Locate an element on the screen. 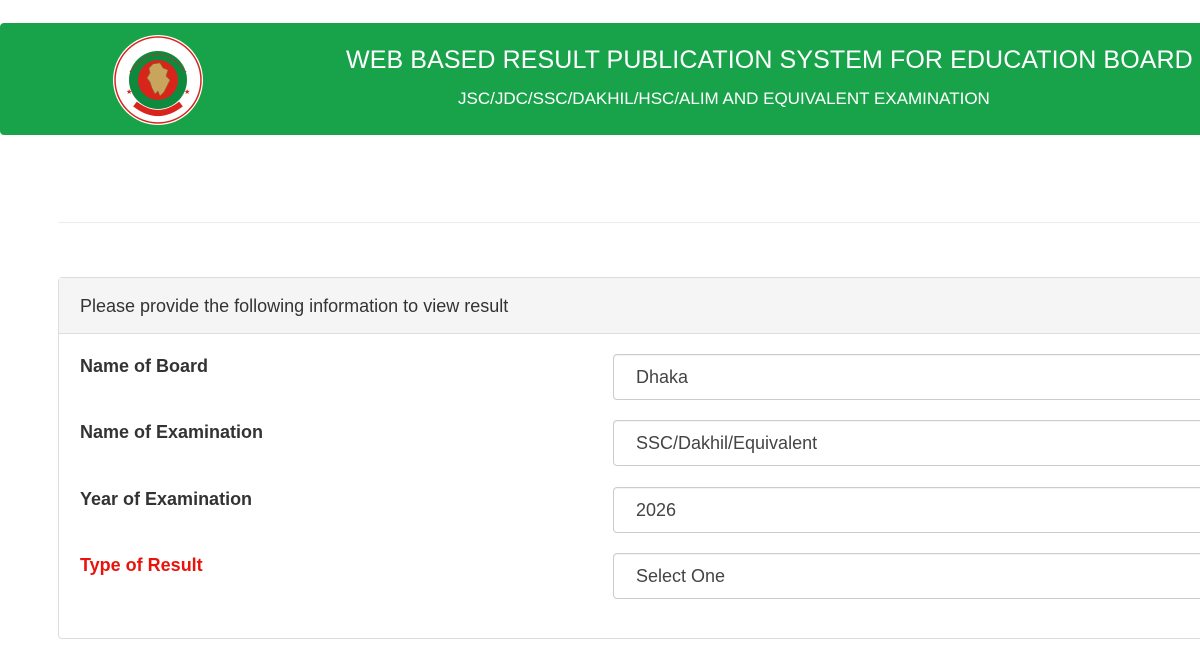  form-row-result-type: Type of Result Select One is located at coordinates (629, 577).